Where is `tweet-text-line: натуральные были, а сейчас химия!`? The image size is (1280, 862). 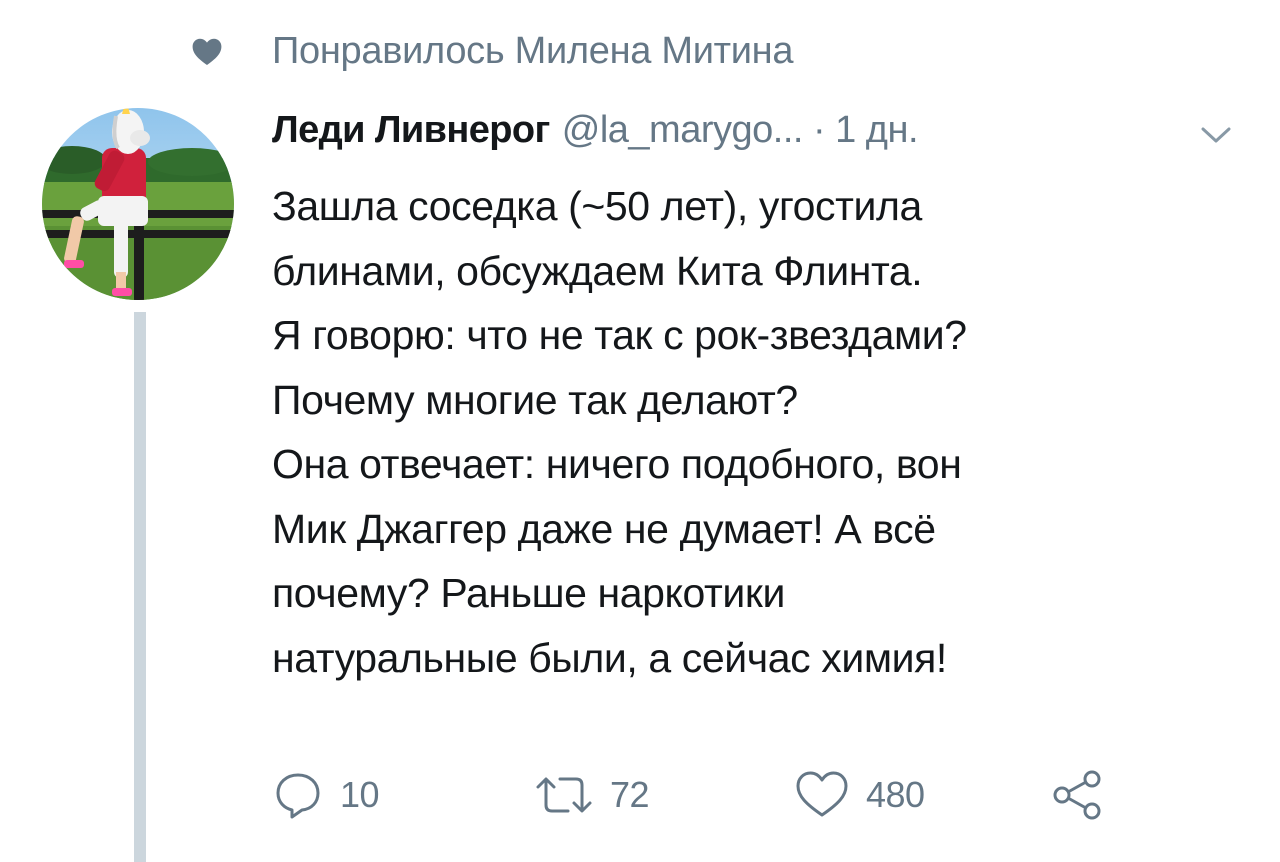 tweet-text-line: натуральные были, а сейчас химия! is located at coordinates (609, 657).